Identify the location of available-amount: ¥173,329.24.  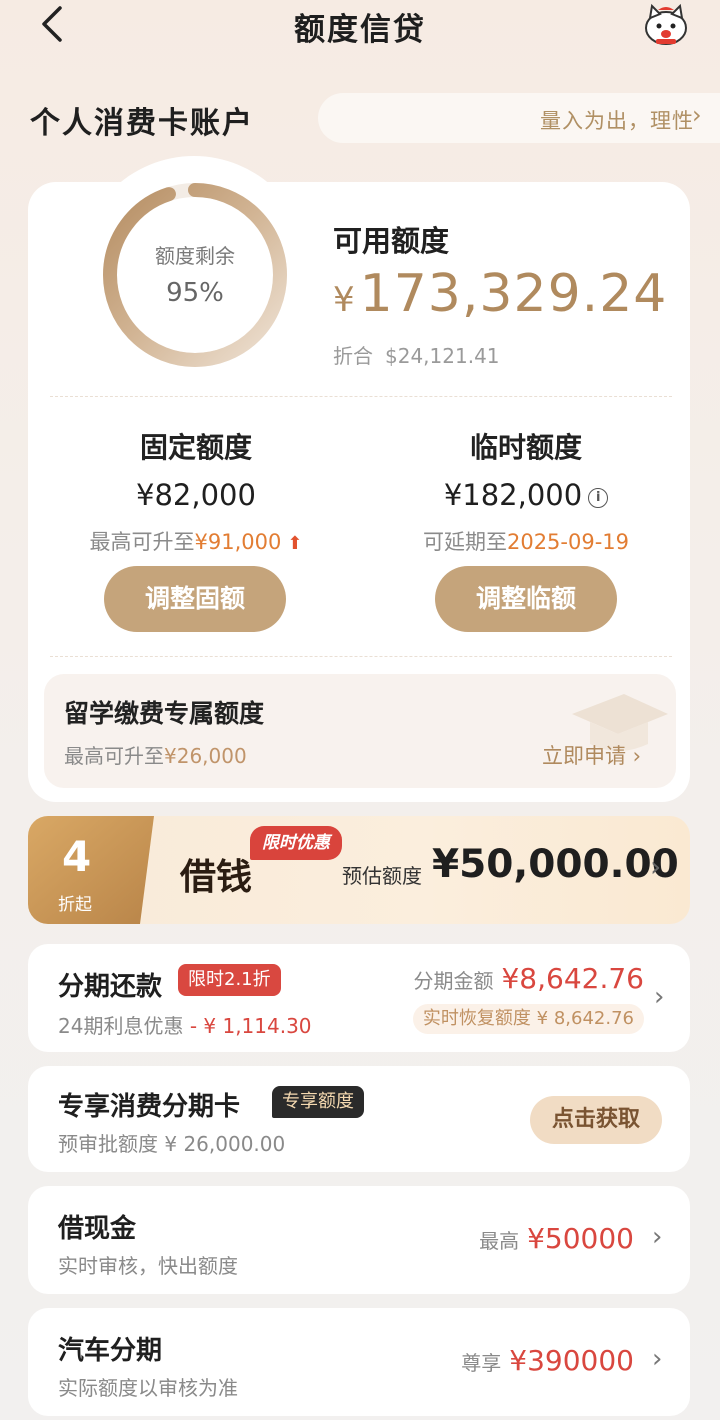
(500, 294).